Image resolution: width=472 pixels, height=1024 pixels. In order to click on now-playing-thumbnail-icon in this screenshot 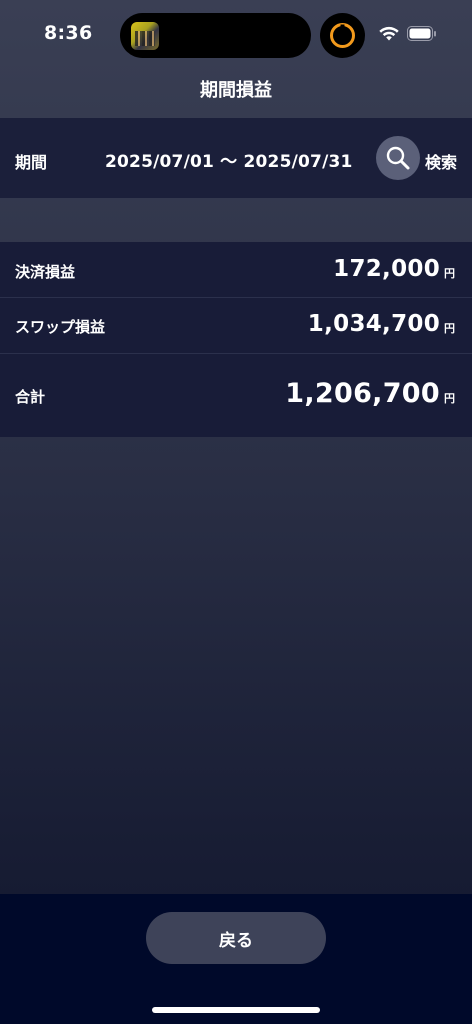, I will do `click(145, 36)`.